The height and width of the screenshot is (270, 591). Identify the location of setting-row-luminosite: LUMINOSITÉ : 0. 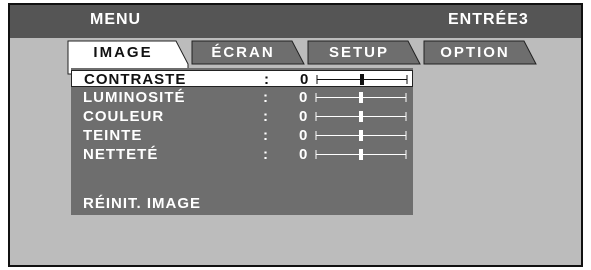
(242, 97).